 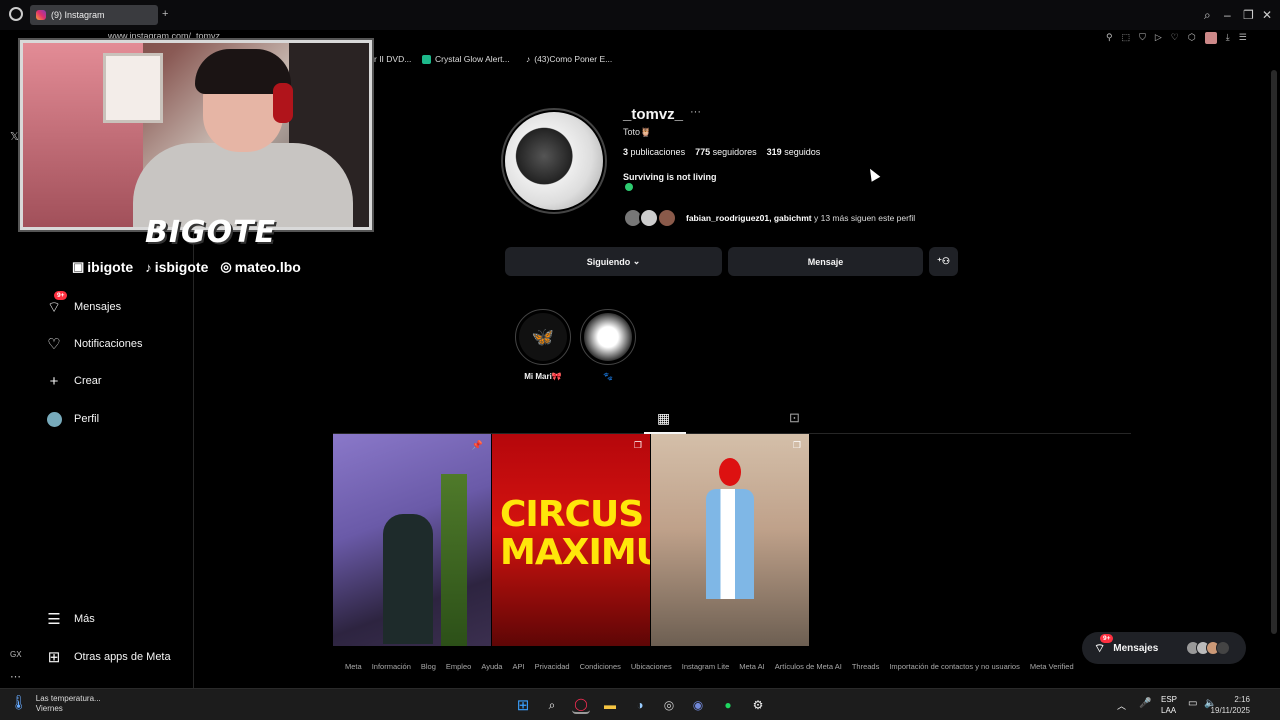 What do you see at coordinates (543, 337) in the screenshot?
I see `story-highlight: 🦋` at bounding box center [543, 337].